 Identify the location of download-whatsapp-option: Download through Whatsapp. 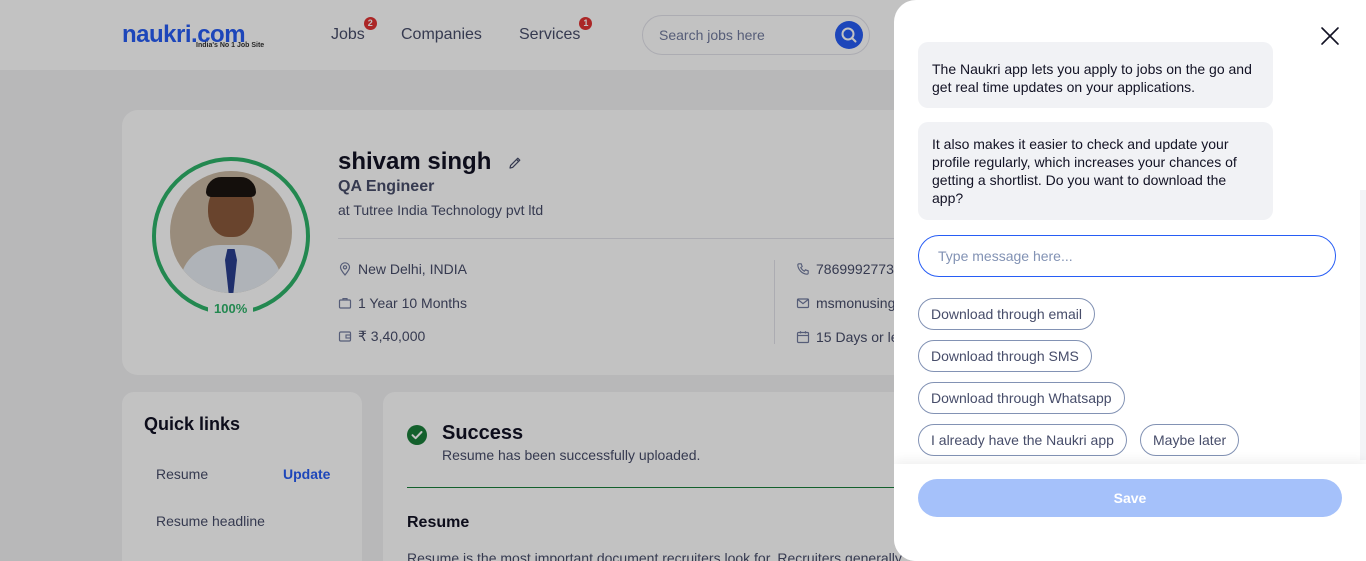
(1021, 398).